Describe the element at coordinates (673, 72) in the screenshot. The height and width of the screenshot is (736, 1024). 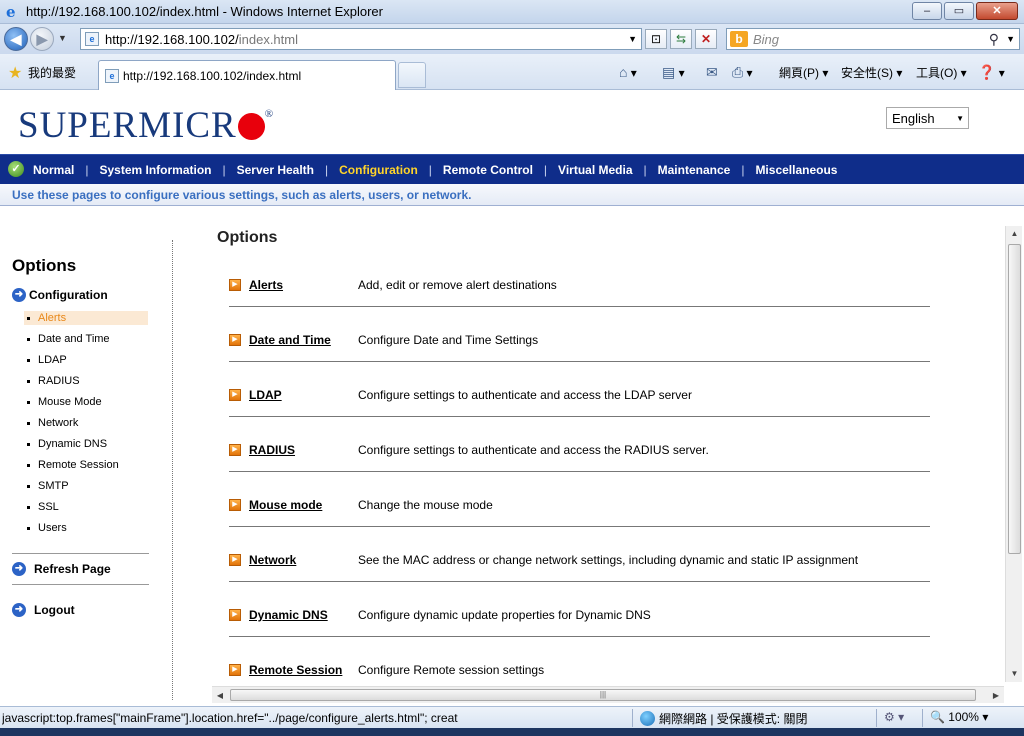
I see `feeds-icon: ▤ ▾` at that location.